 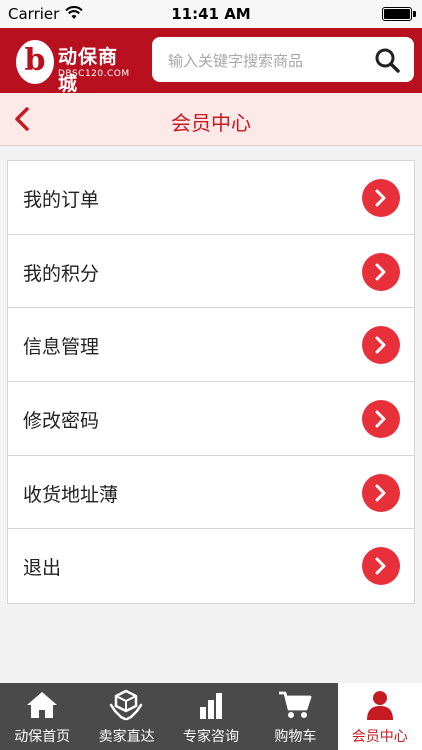 I want to click on menu-item-label: 信息管理, so click(x=61, y=347).